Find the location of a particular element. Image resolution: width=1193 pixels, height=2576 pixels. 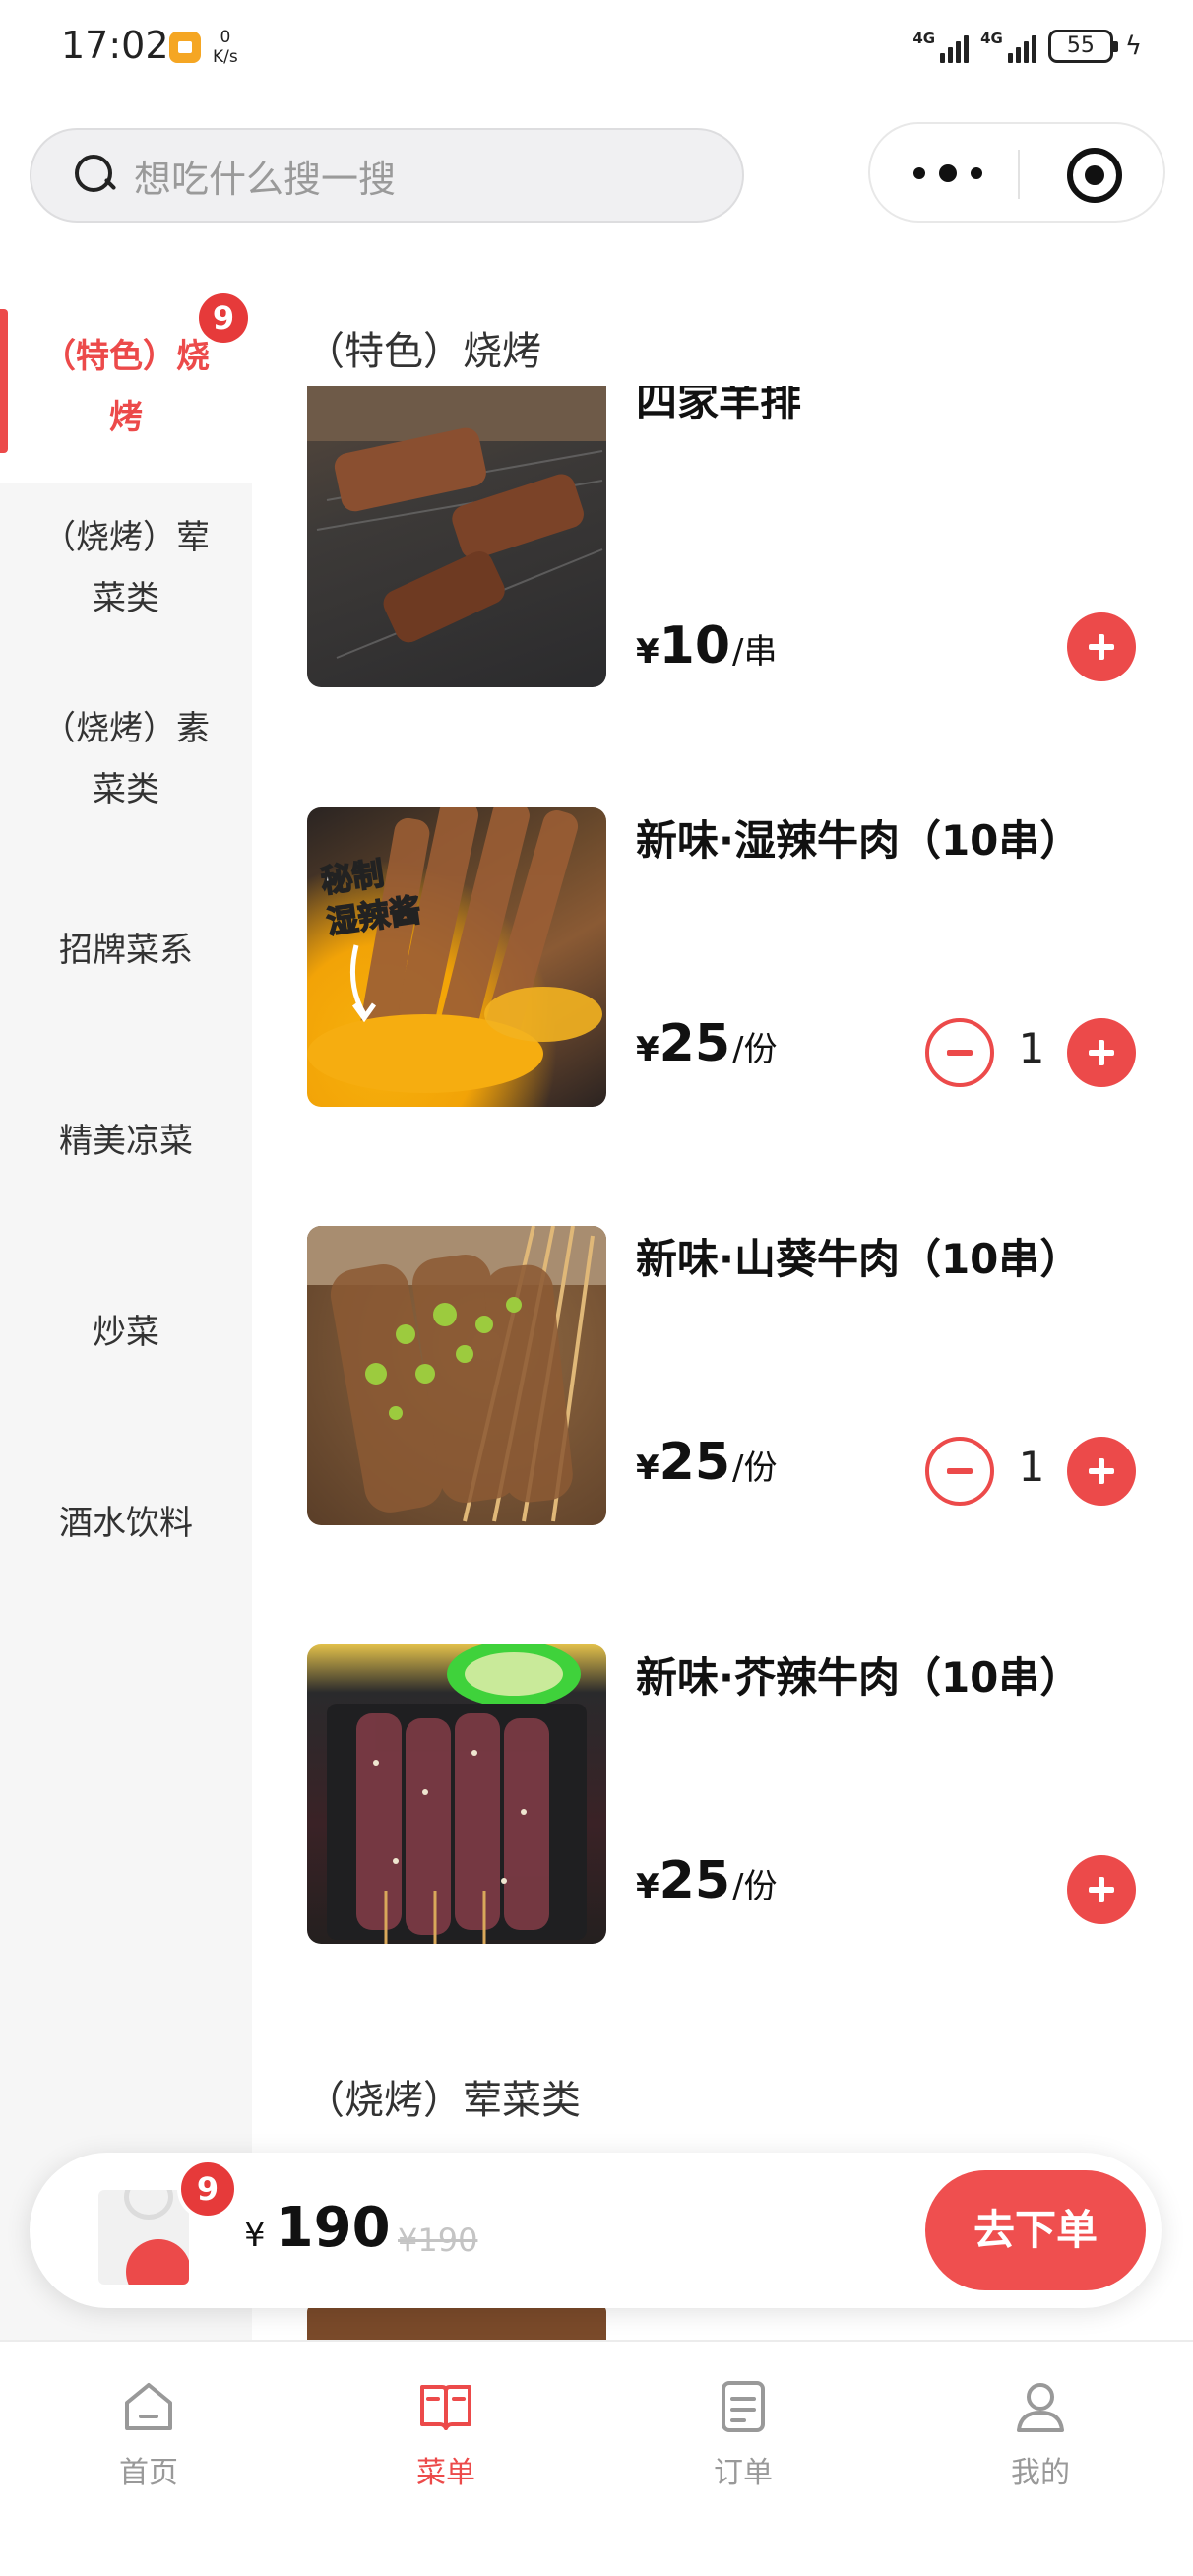

sidebar-item-label: （特色）烧烤 is located at coordinates (126, 387).